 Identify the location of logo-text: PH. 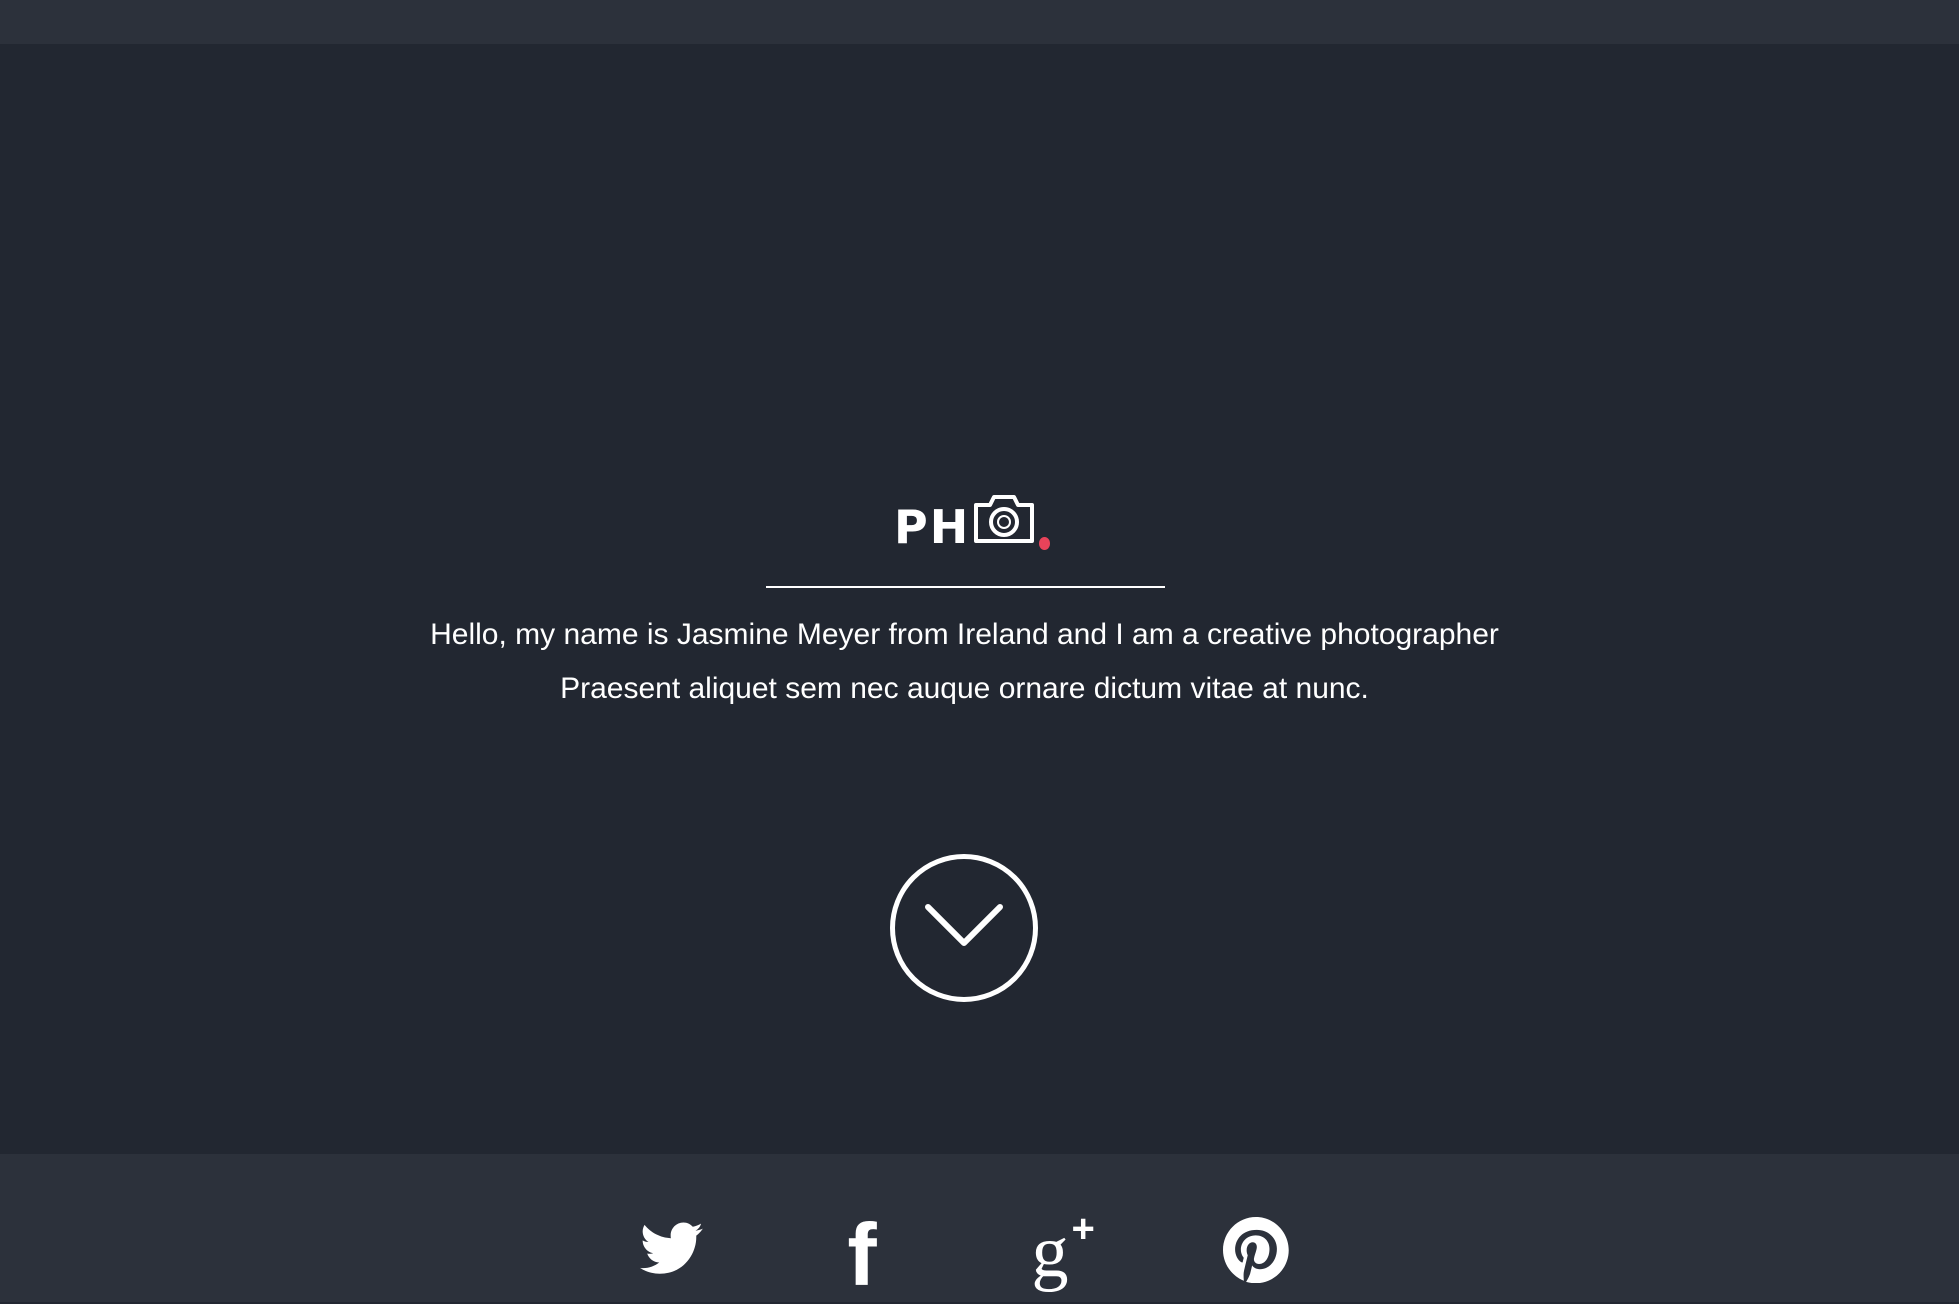
(932, 527).